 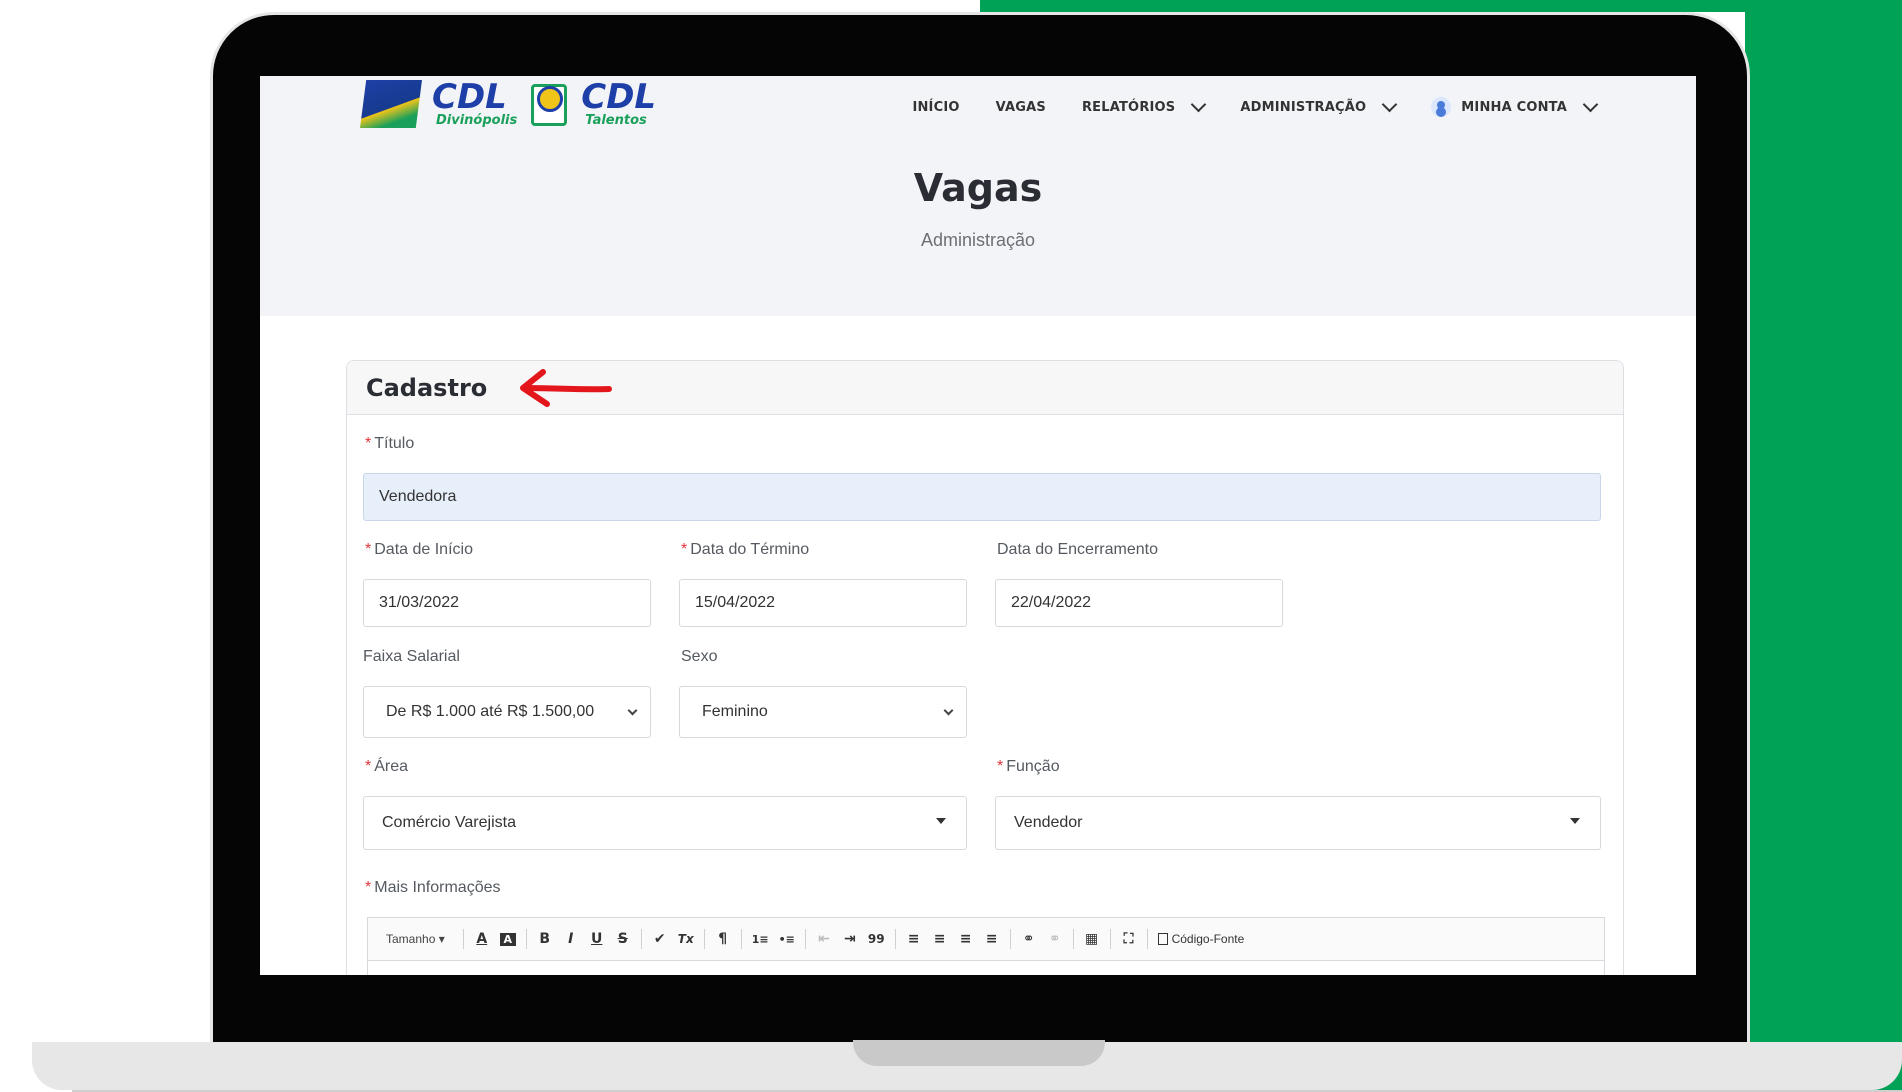 I want to click on data-inicio-input: 31/03/2022, so click(x=507, y=603).